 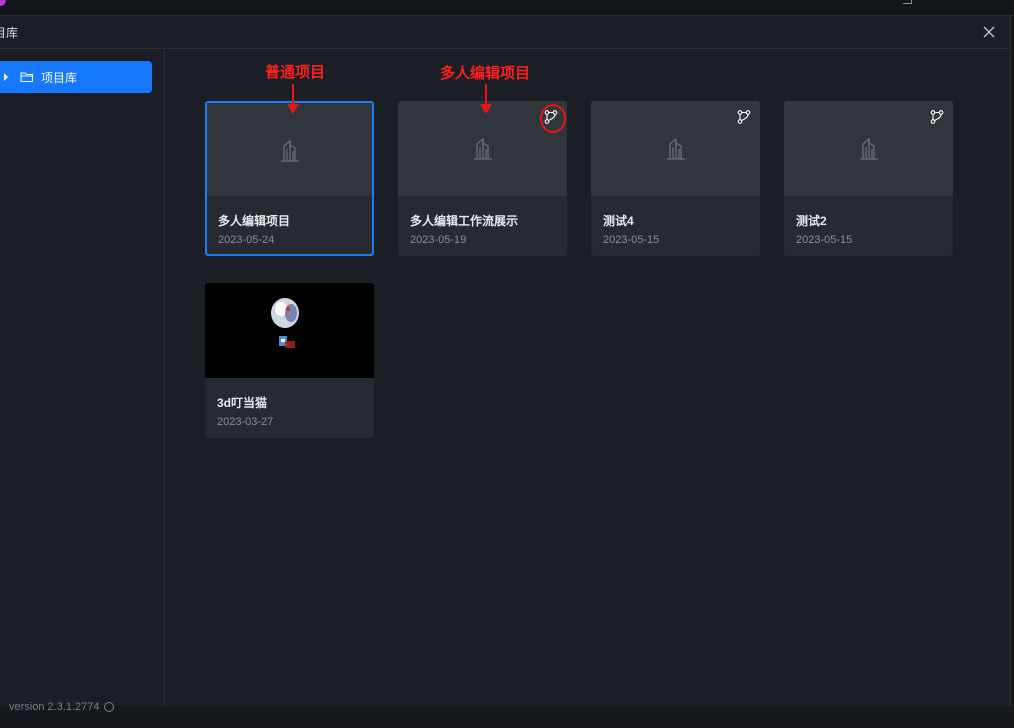 I want to click on project-card: 测试4 2023-05-15, so click(x=675, y=178).